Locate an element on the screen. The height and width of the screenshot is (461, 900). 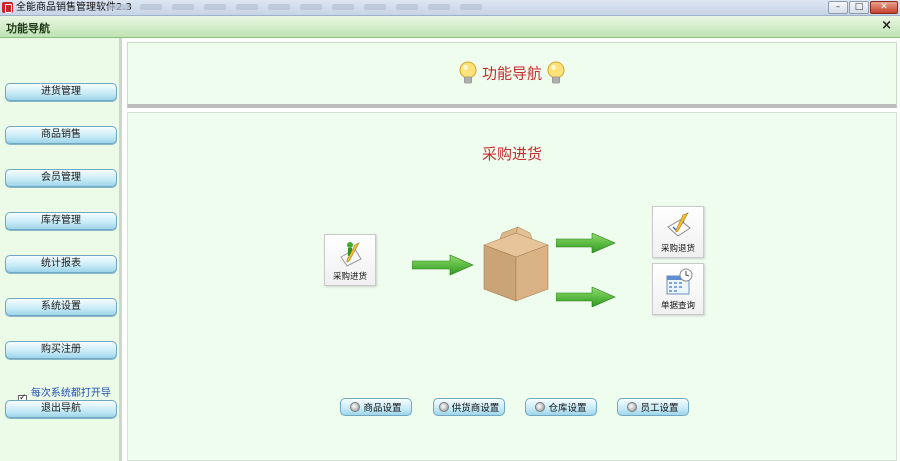
sidebar-item-sales: 商品销售 is located at coordinates (61, 135).